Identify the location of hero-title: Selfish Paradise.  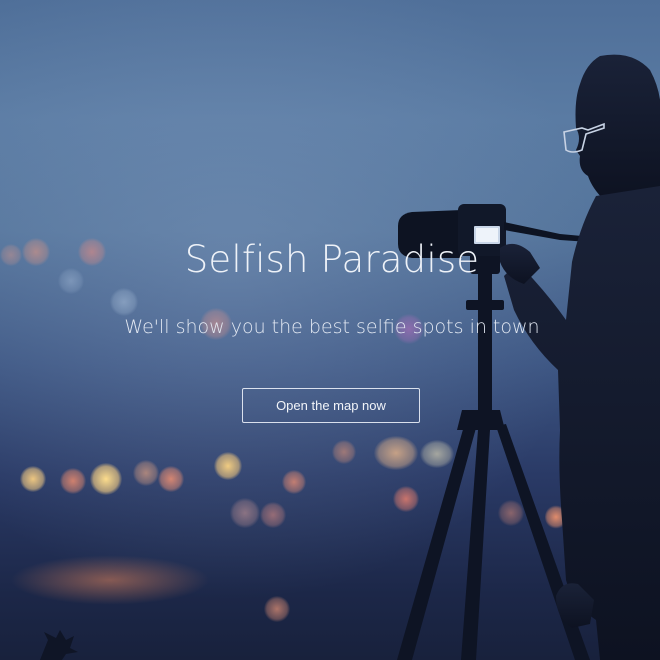
(332, 259).